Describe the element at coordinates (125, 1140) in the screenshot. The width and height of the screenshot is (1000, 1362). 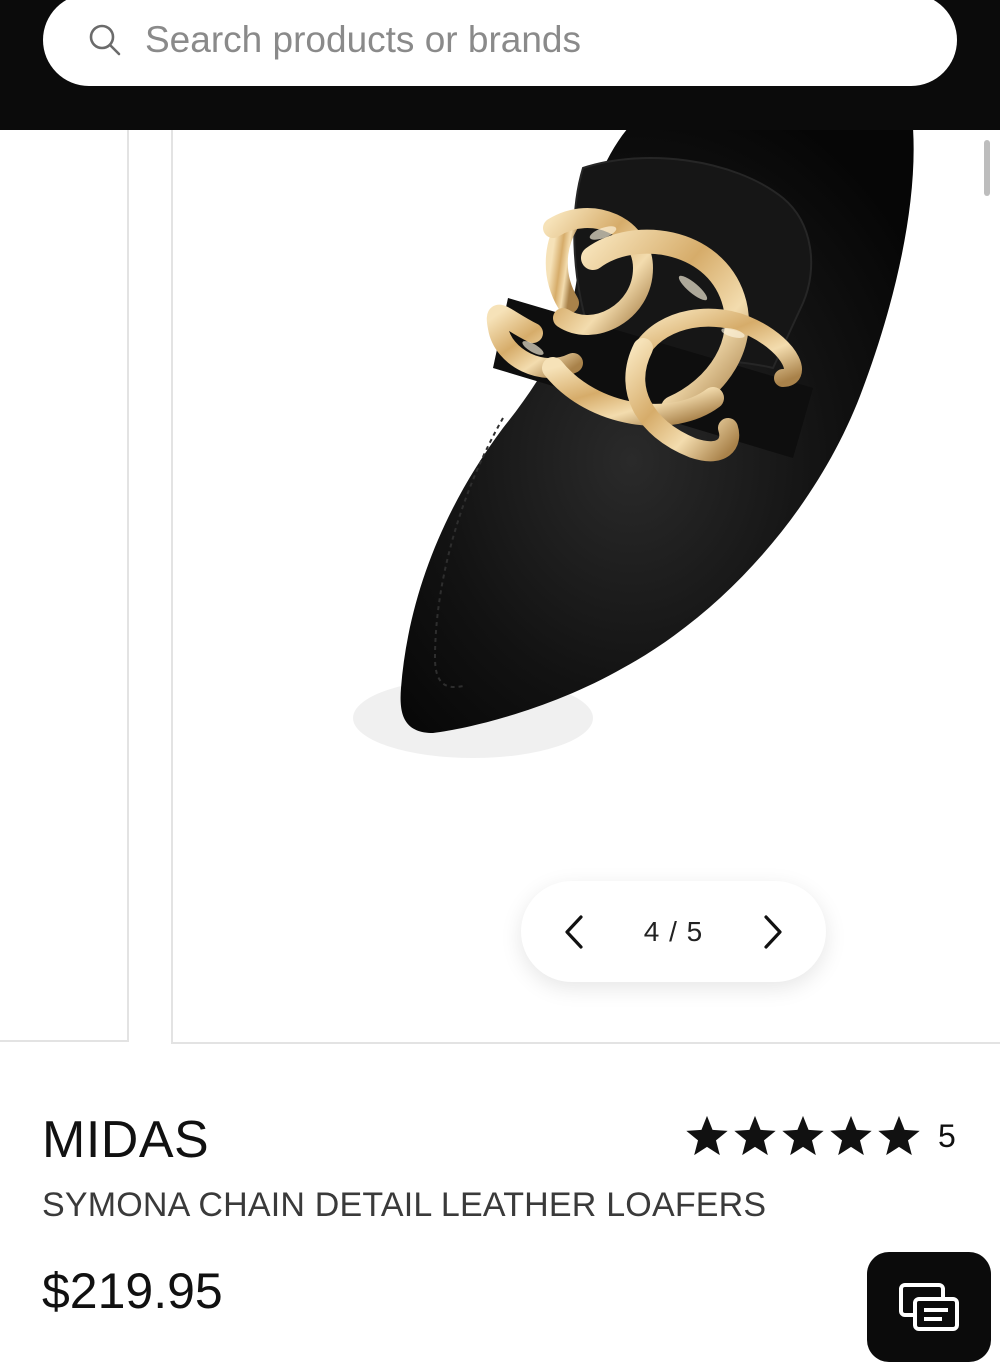
I see `brand-name: MIDAS` at that location.